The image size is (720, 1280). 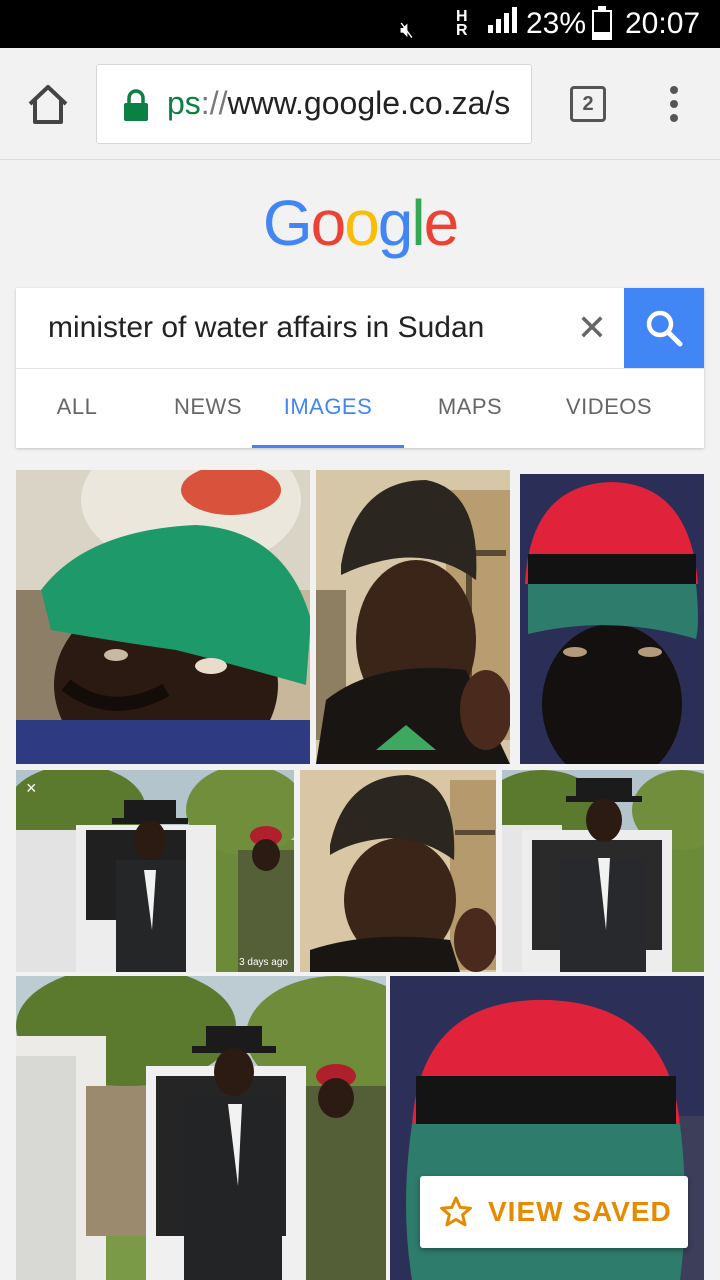 I want to click on overflow-menu-icon, so click(x=674, y=104).